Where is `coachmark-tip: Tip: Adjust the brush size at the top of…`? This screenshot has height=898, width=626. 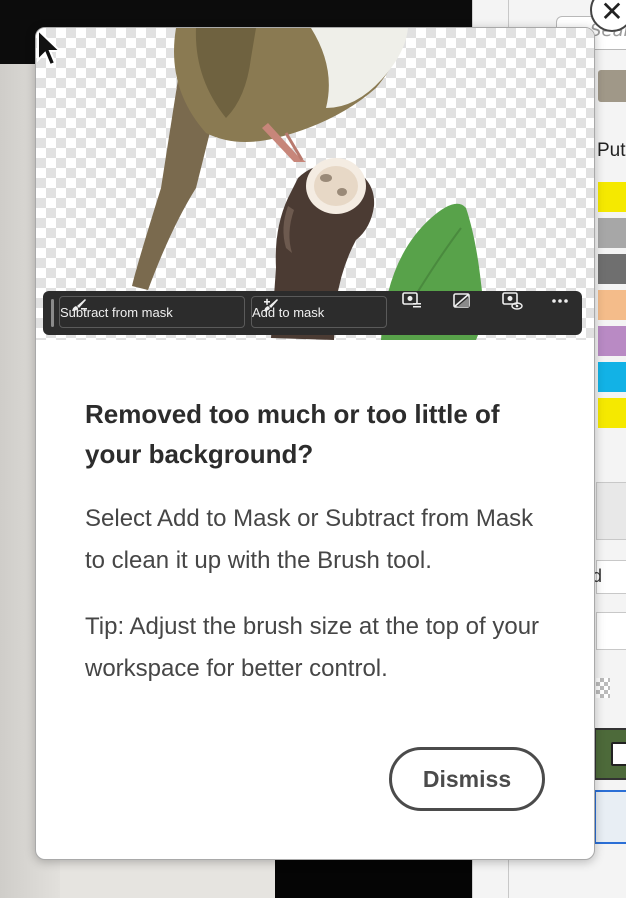 coachmark-tip: Tip: Adjust the brush size at the top of… is located at coordinates (312, 647).